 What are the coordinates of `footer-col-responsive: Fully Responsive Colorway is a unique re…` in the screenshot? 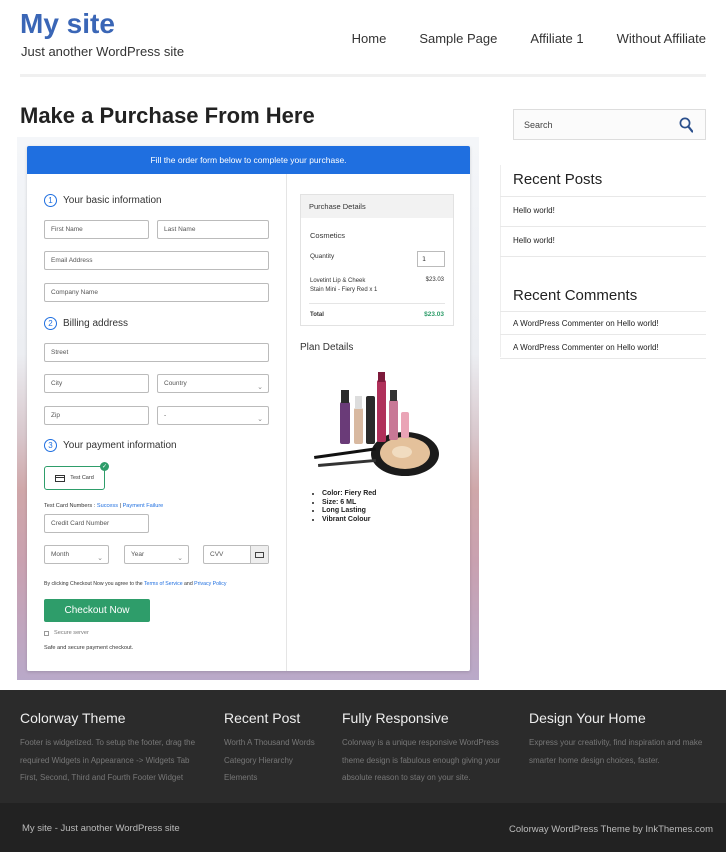 It's located at (421, 748).